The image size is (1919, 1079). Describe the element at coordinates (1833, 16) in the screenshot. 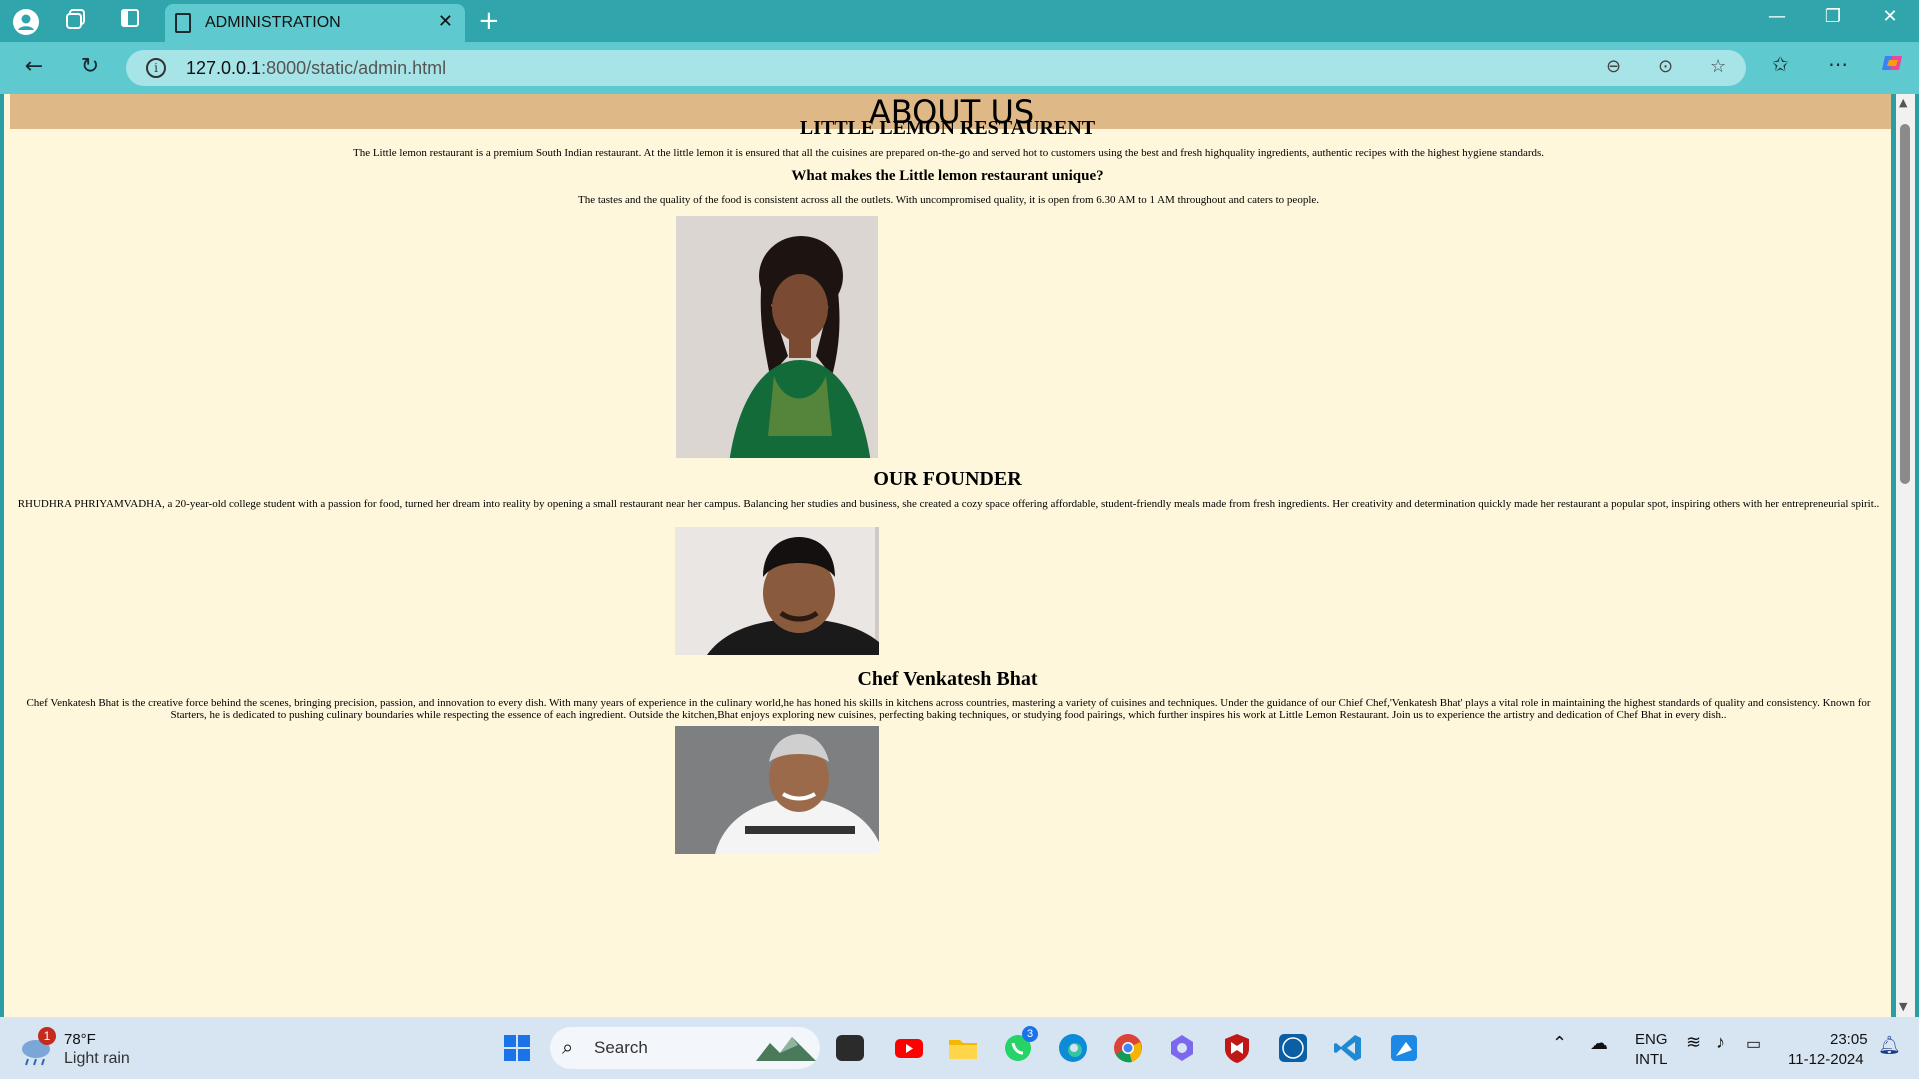

I see `restore-button: ❐` at that location.